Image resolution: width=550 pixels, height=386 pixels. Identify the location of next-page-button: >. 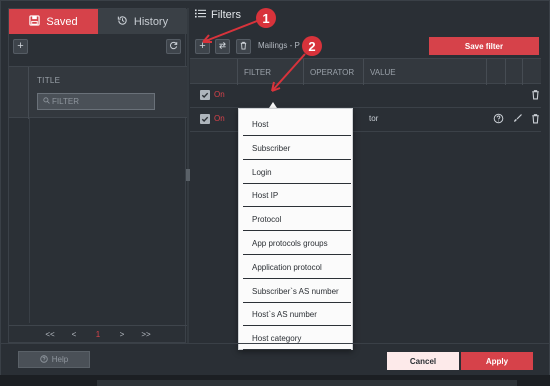
(122, 334).